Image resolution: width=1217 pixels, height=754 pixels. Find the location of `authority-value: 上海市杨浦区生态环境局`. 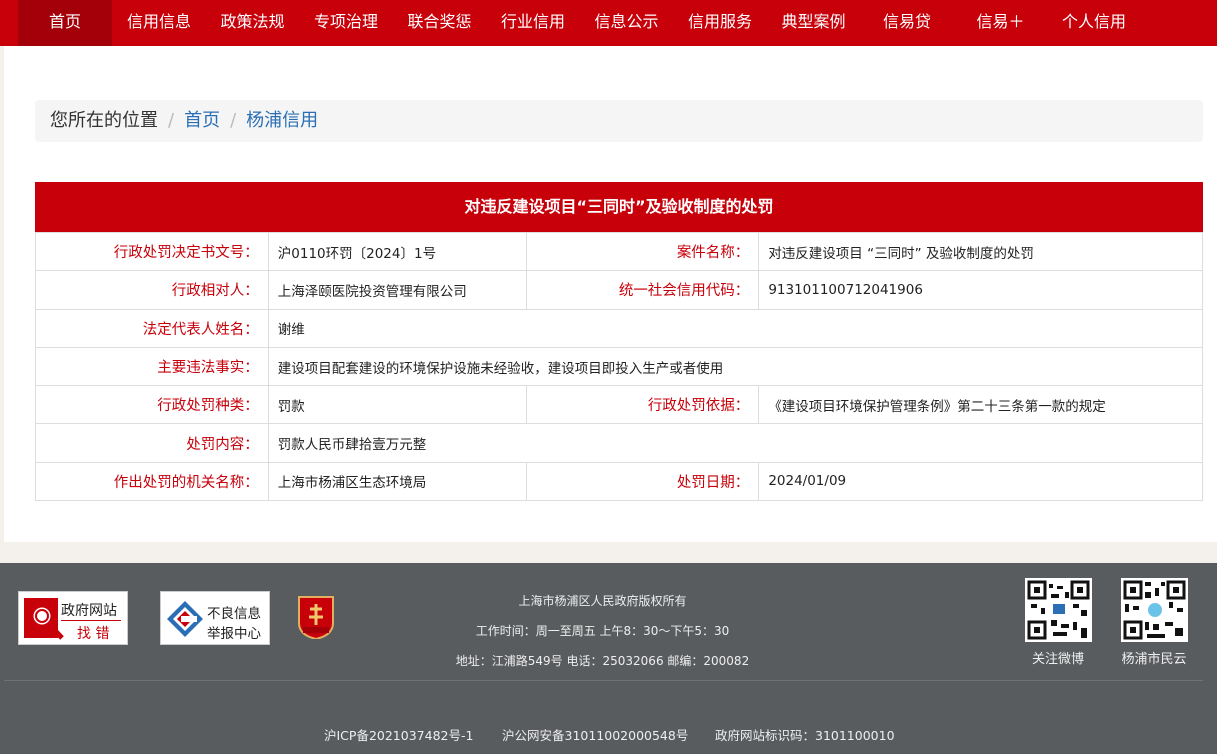

authority-value: 上海市杨浦区生态环境局 is located at coordinates (397, 481).